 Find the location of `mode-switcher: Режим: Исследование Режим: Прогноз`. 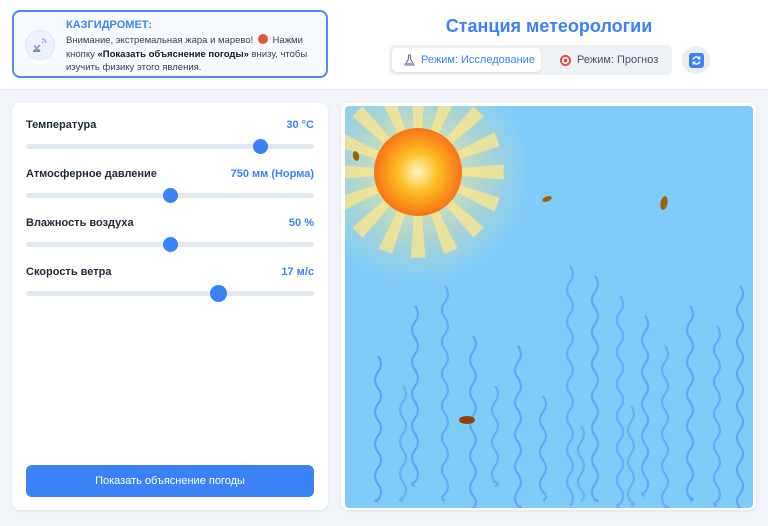

mode-switcher: Режим: Исследование Режим: Прогноз is located at coordinates (530, 60).